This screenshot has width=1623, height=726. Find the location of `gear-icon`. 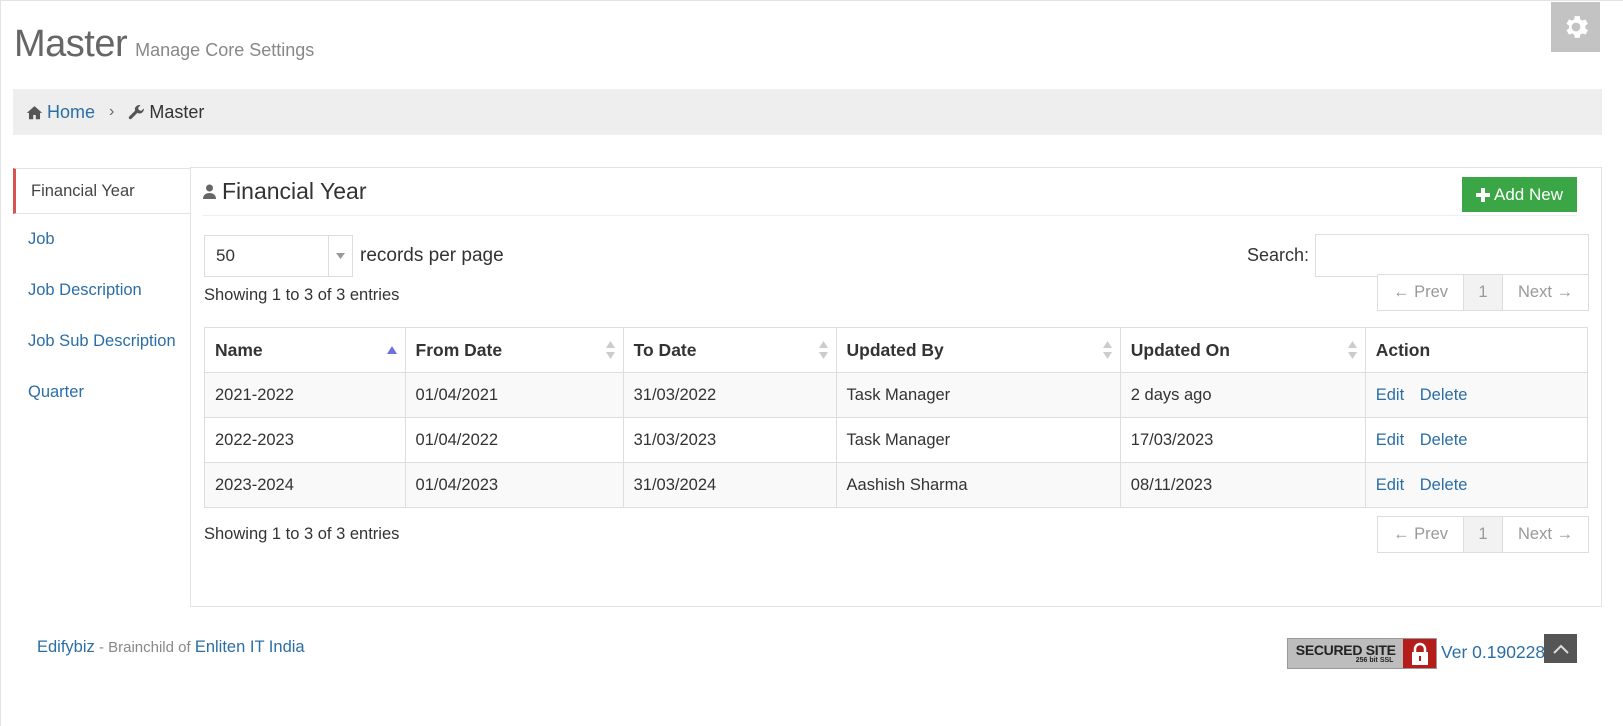

gear-icon is located at coordinates (1577, 27).